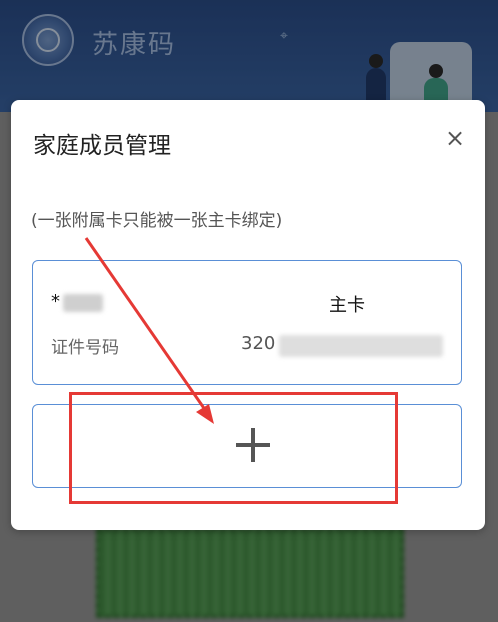 This screenshot has width=498, height=622. What do you see at coordinates (258, 343) in the screenshot?
I see `id-value: 320` at bounding box center [258, 343].